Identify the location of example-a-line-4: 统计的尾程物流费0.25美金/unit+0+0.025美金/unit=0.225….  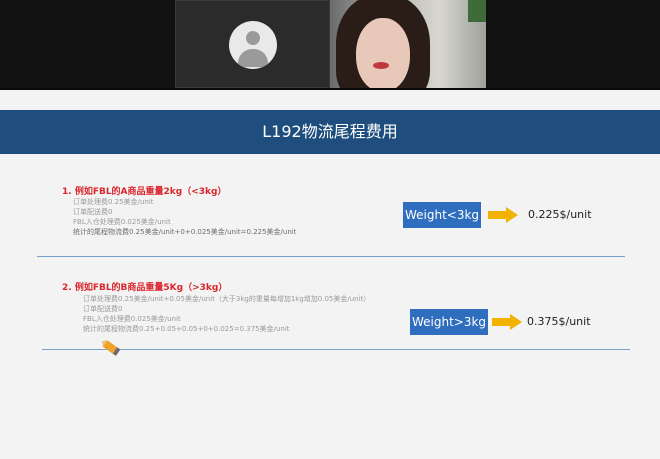
(185, 232).